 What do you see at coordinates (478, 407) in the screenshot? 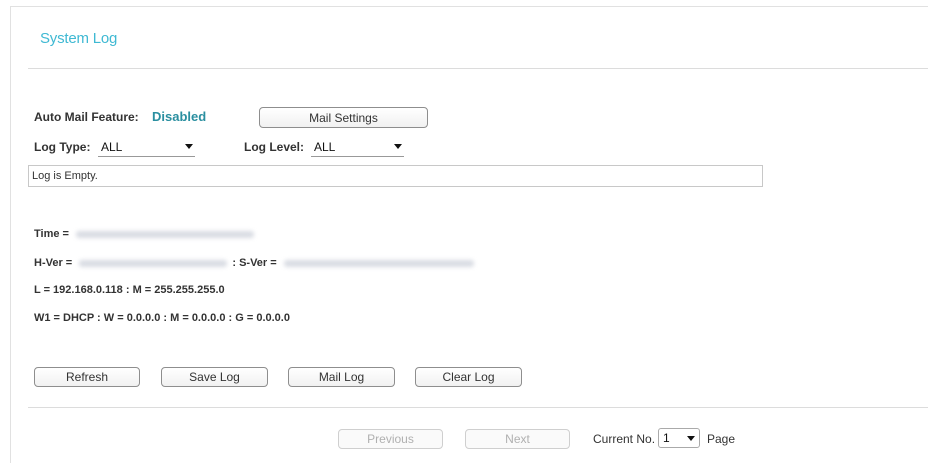
I see `footer-divider` at bounding box center [478, 407].